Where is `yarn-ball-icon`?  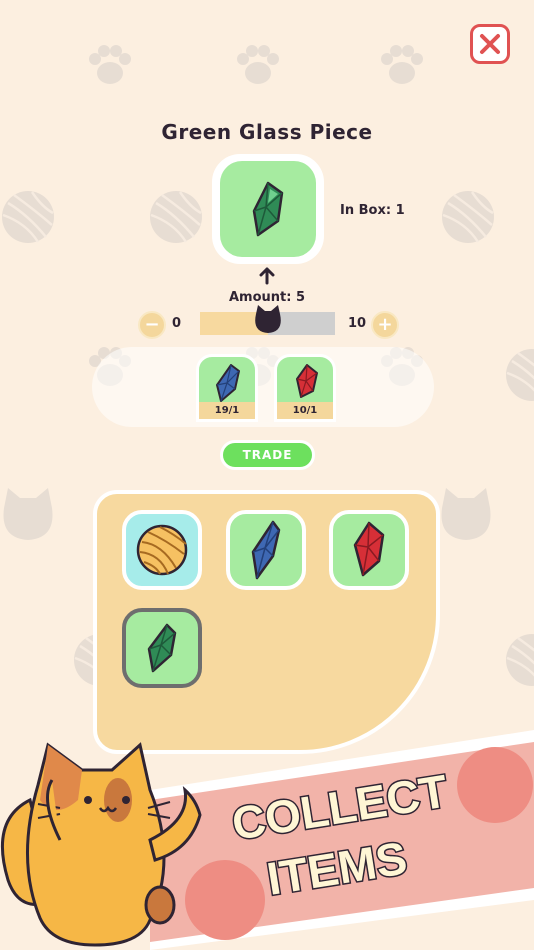 yarn-ball-icon is located at coordinates (162, 550).